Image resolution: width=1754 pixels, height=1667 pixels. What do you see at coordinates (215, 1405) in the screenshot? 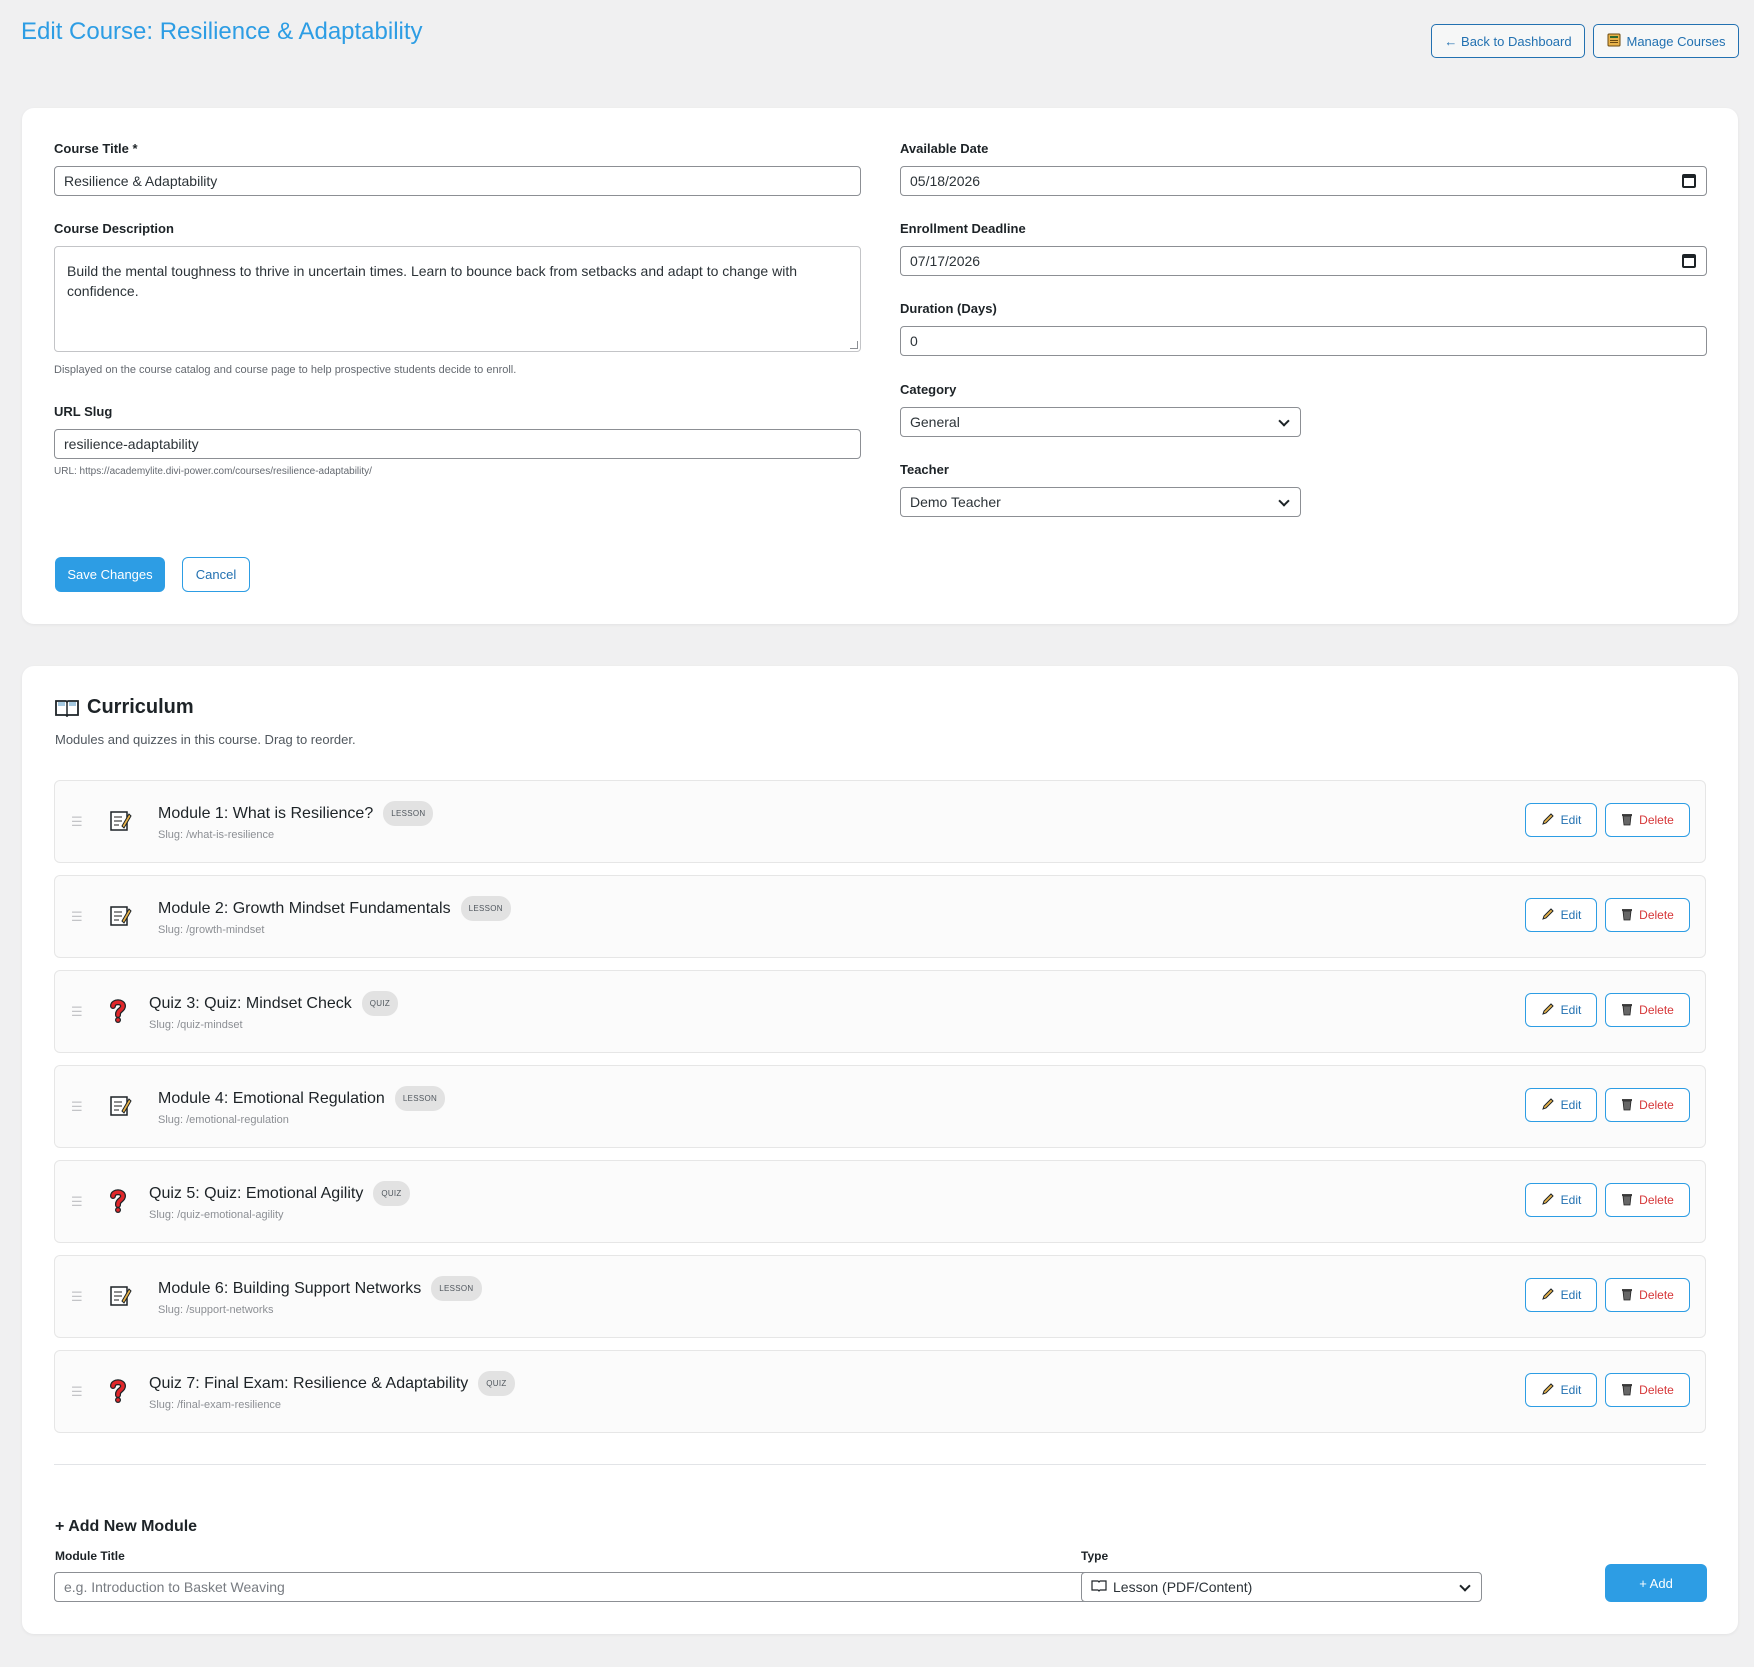
I see `row-slug: Slug: /final-exam-resilience` at bounding box center [215, 1405].